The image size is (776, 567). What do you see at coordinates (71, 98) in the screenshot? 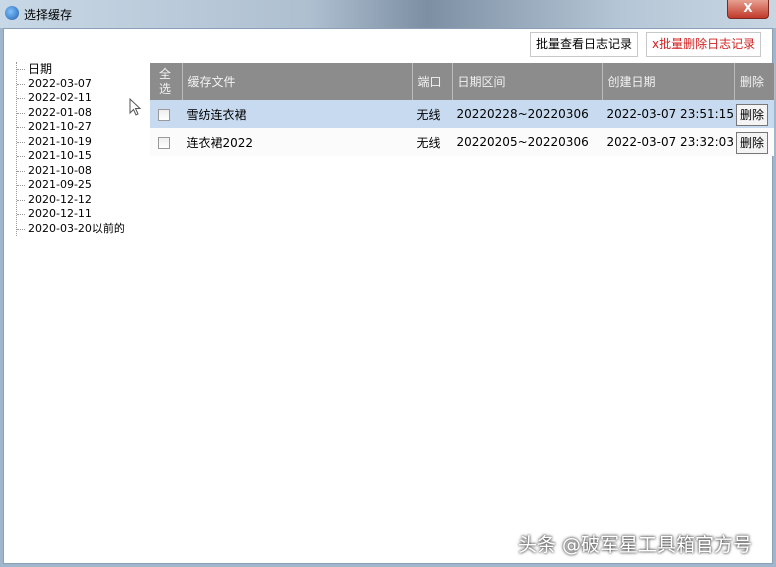
I see `tree-item: 2022-02-11` at bounding box center [71, 98].